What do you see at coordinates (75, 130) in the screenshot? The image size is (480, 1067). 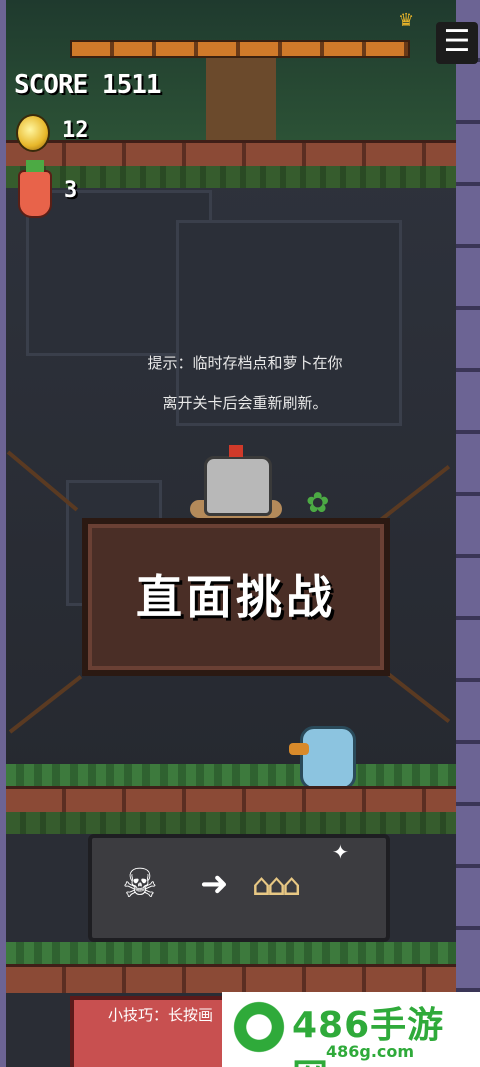 I see `coin-count: 12` at bounding box center [75, 130].